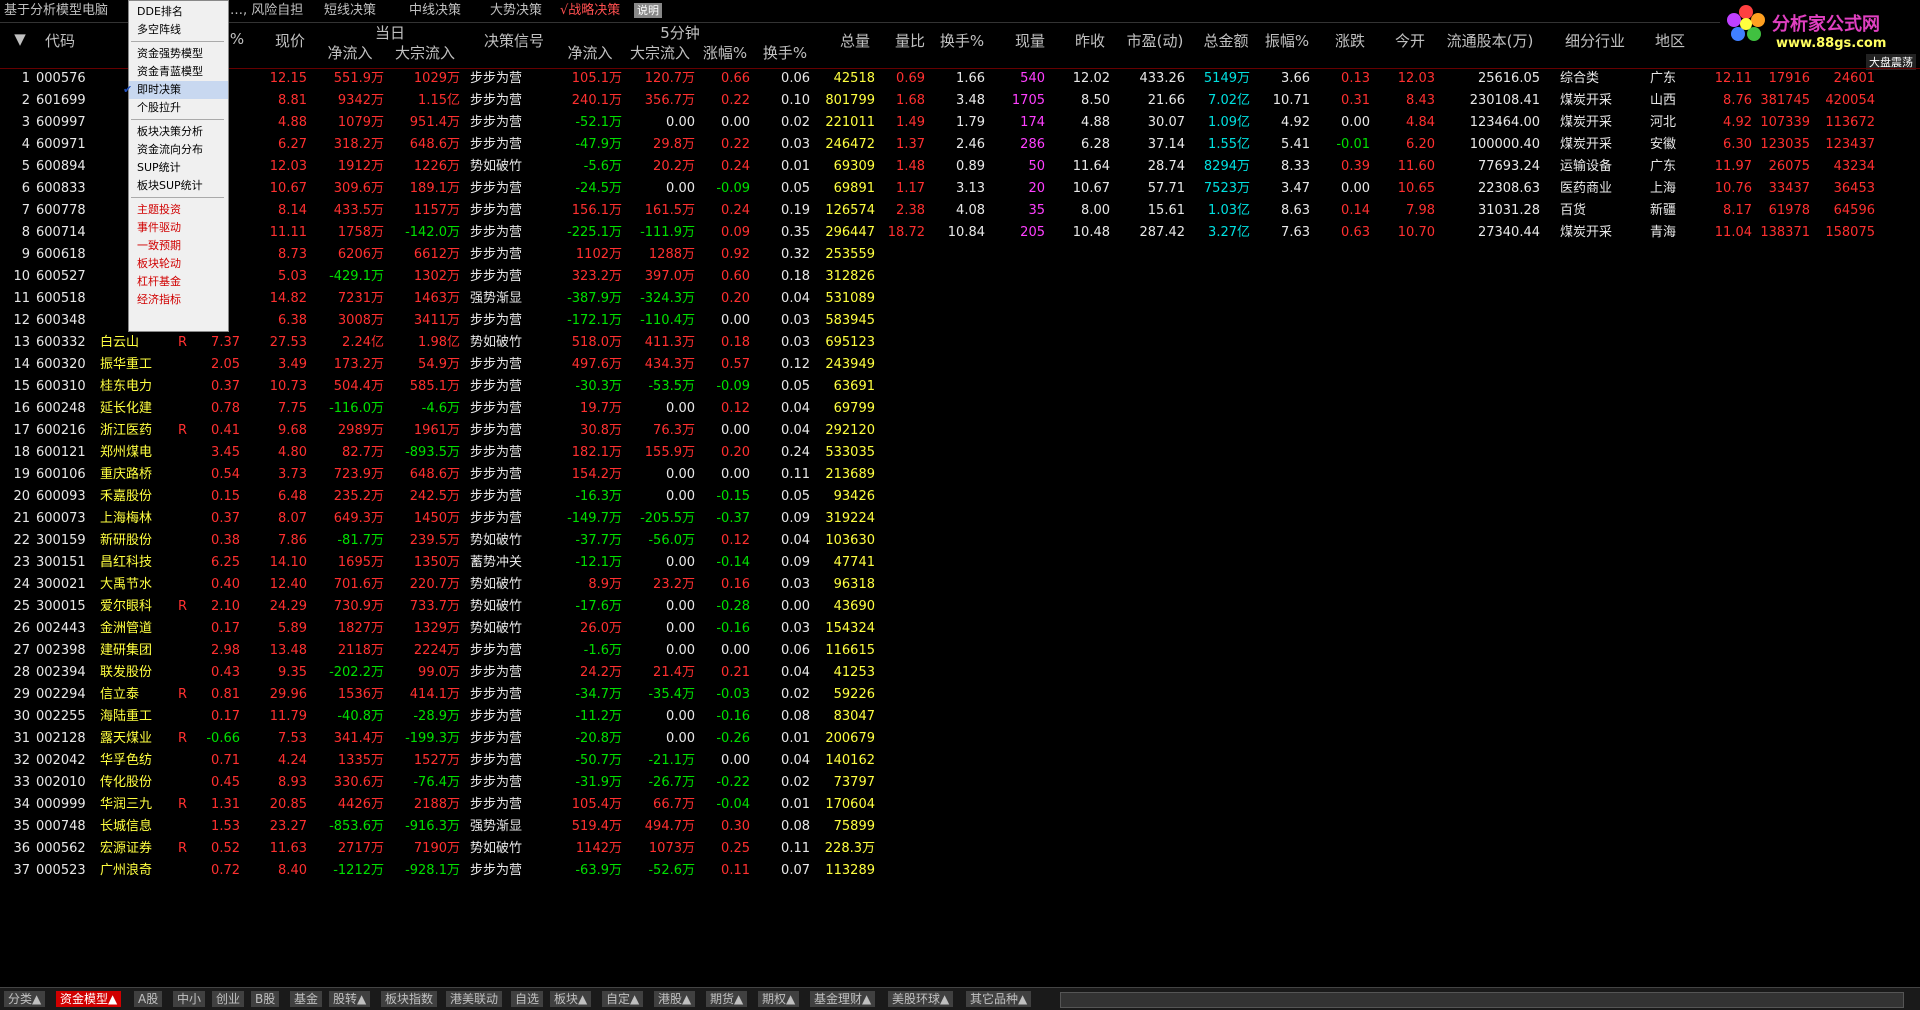 This screenshot has height=1010, width=1920. What do you see at coordinates (178, 168) in the screenshot?
I see `menu-item-sup: SUP统计` at bounding box center [178, 168].